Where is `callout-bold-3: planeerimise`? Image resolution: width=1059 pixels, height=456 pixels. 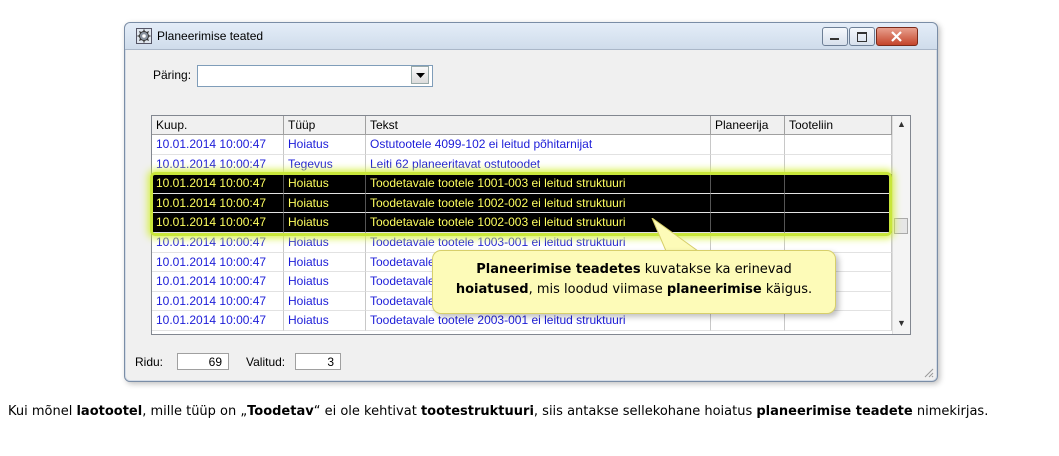 callout-bold-3: planeerimise is located at coordinates (714, 289).